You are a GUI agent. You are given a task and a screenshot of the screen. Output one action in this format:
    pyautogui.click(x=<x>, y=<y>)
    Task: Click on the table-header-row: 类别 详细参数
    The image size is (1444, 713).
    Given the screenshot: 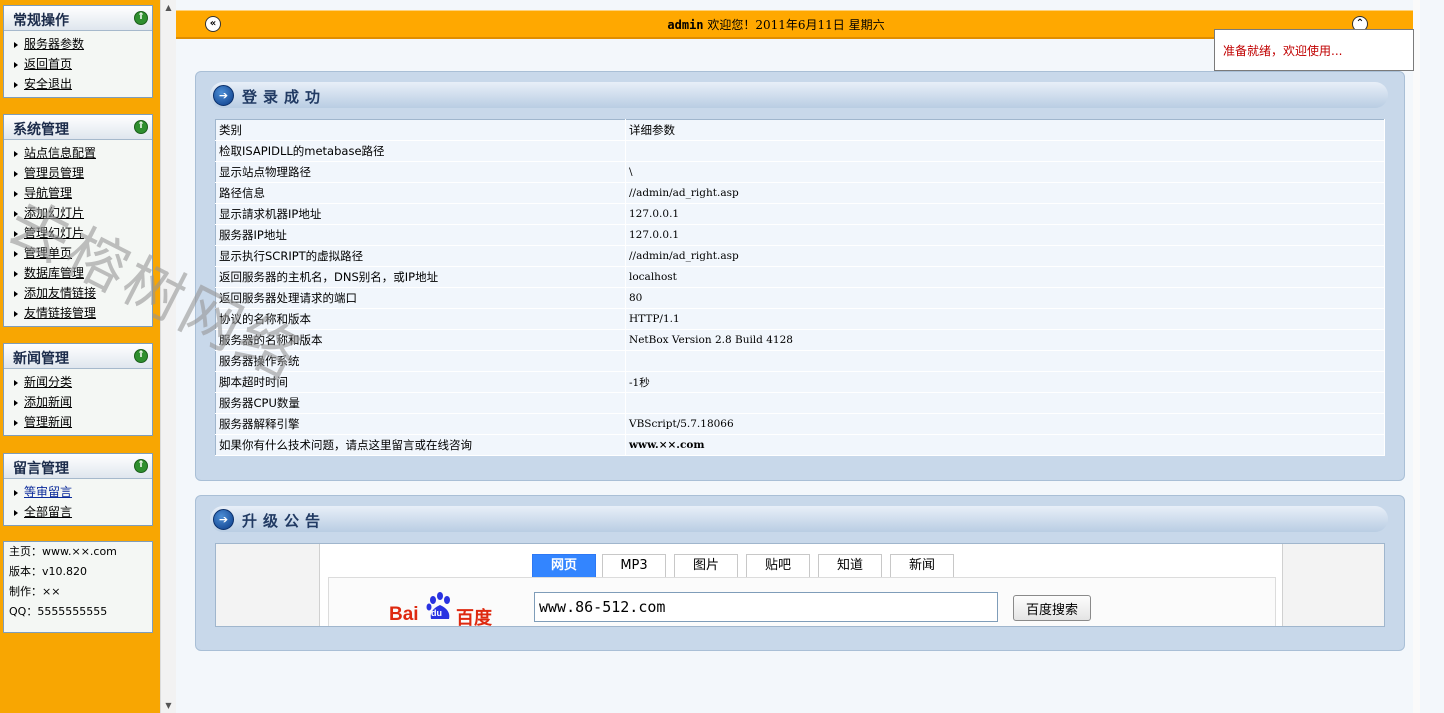 What is the action you would take?
    pyautogui.click(x=800, y=130)
    